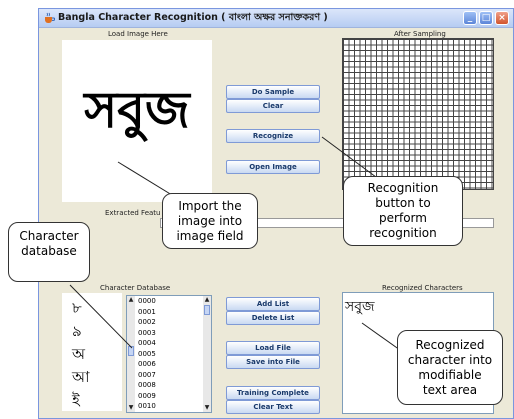 The image size is (514, 419). Describe the element at coordinates (147, 333) in the screenshot. I see `list-item: 0003` at that location.